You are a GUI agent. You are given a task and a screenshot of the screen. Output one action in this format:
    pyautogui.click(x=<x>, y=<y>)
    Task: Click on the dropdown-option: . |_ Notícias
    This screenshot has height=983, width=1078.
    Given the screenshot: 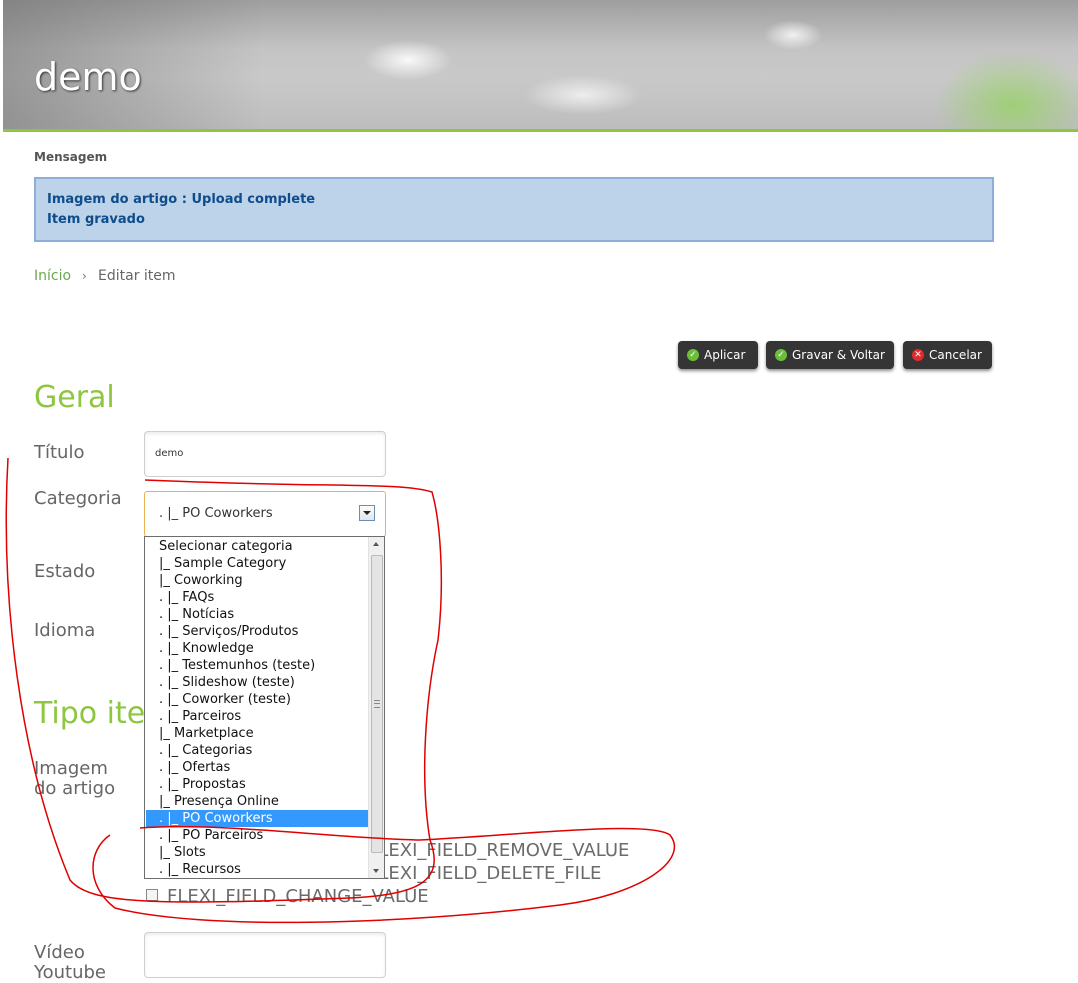 What is the action you would take?
    pyautogui.click(x=257, y=614)
    